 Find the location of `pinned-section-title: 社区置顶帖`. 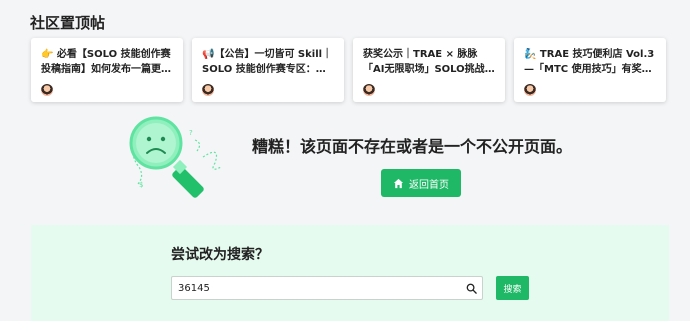

pinned-section-title: 社区置顶帖 is located at coordinates (68, 23).